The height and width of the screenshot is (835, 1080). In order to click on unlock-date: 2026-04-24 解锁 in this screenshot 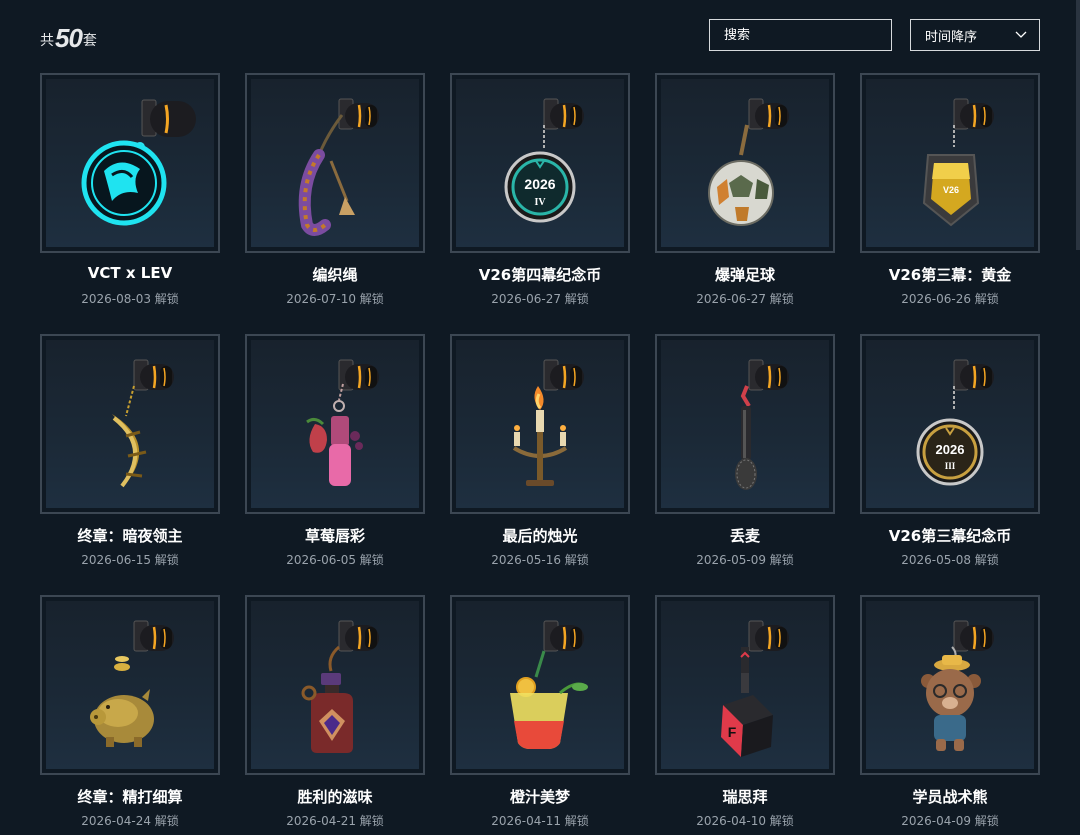, I will do `click(130, 821)`.